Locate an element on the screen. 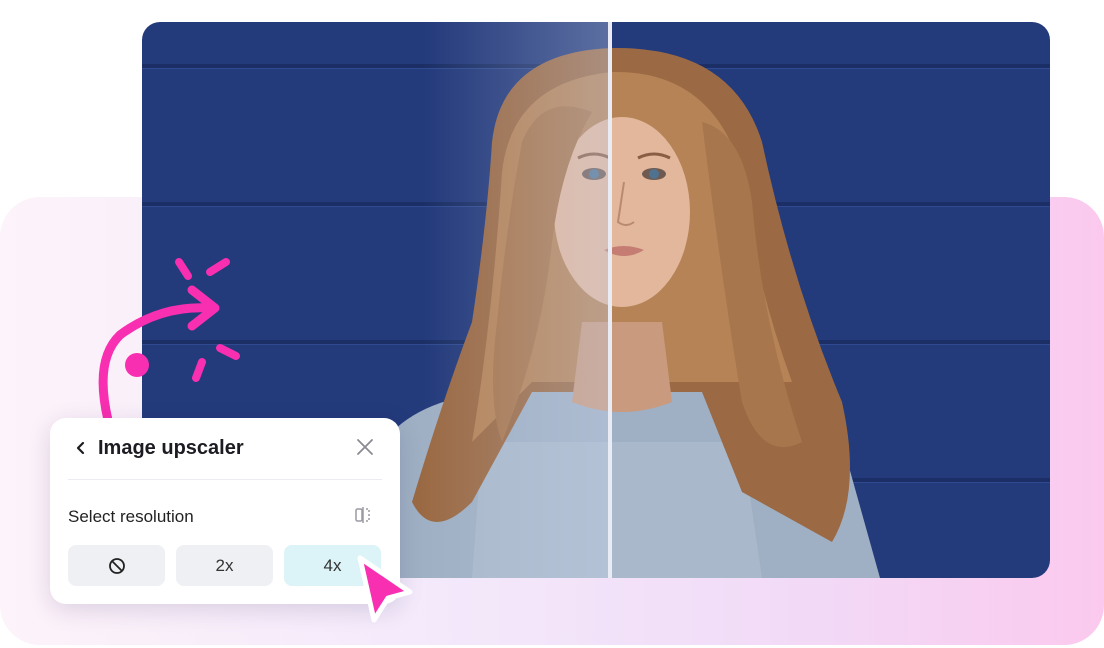 The width and height of the screenshot is (1104, 648). panel-header: Image upscaler is located at coordinates (159, 448).